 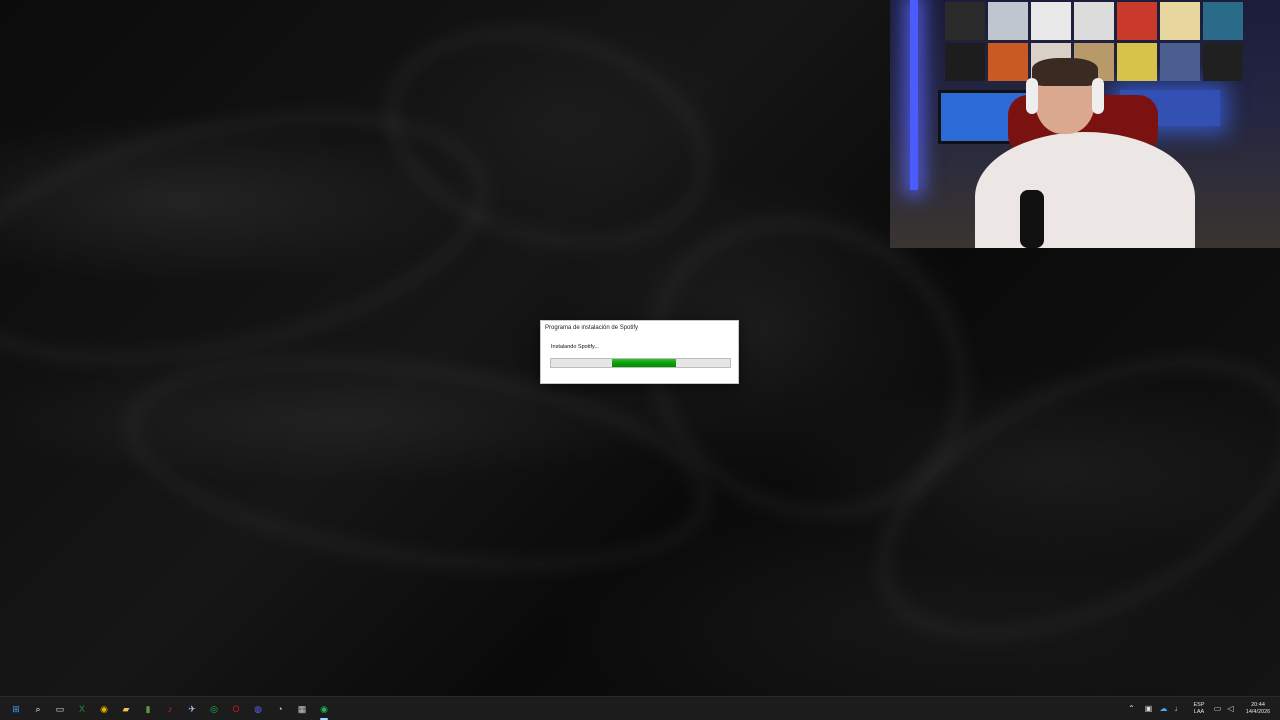 What do you see at coordinates (258, 709) in the screenshot?
I see `discord-icon: ◍` at bounding box center [258, 709].